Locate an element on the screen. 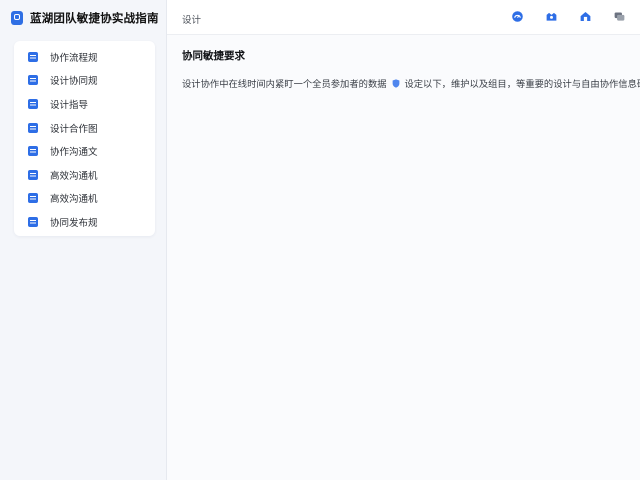 Image resolution: width=640 pixels, height=480 pixels. app-title: 蓝湖团队敏捷协实战指南 is located at coordinates (94, 18).